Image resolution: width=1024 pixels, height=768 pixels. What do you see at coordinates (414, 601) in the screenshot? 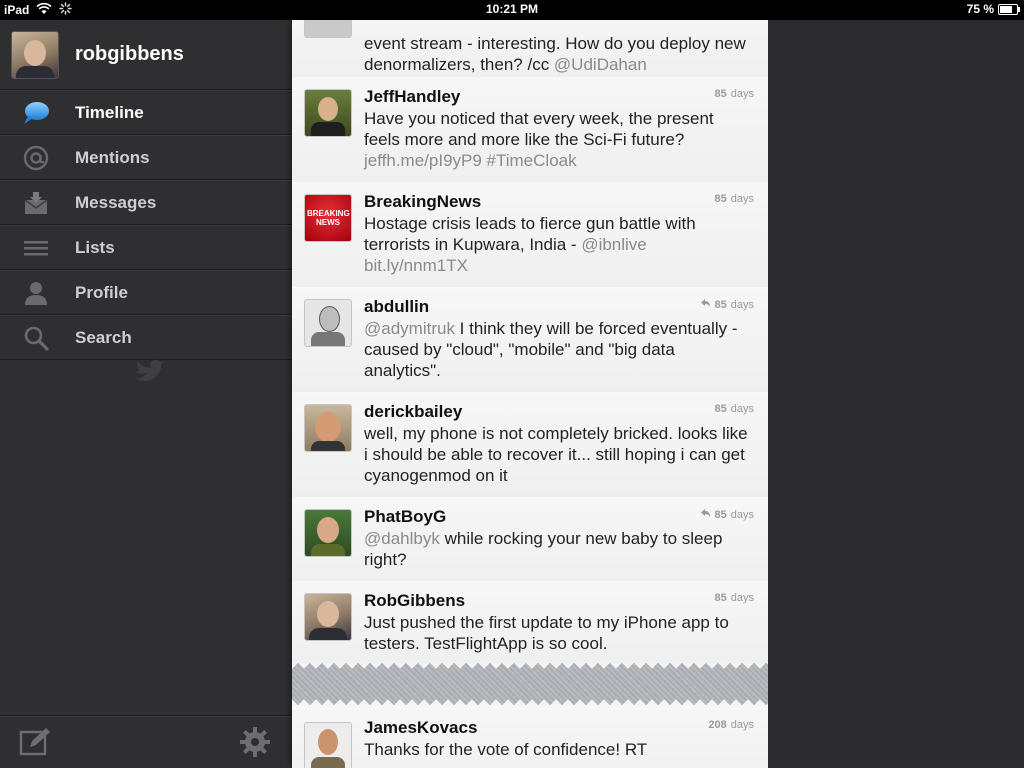
I see `tweet-username: RobGibbens` at bounding box center [414, 601].